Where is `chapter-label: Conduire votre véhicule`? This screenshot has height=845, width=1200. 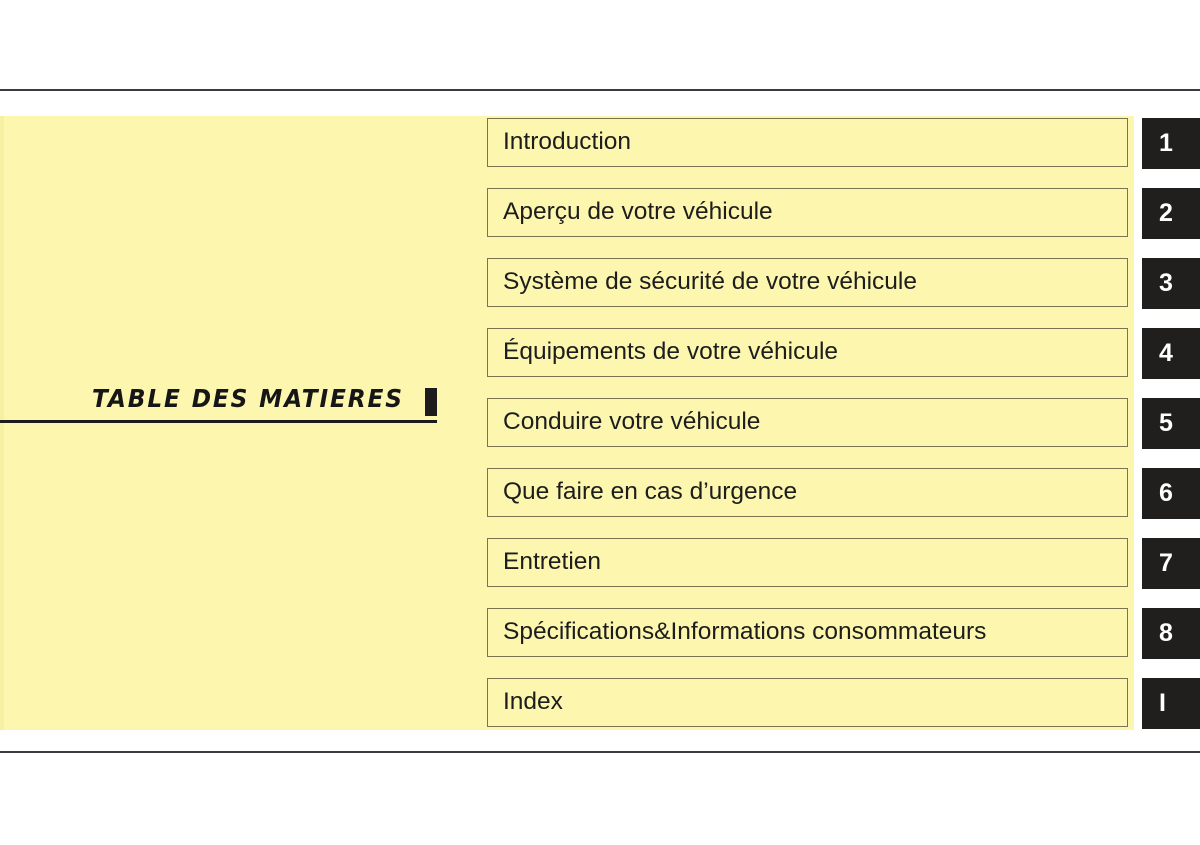 chapter-label: Conduire votre véhicule is located at coordinates (632, 422).